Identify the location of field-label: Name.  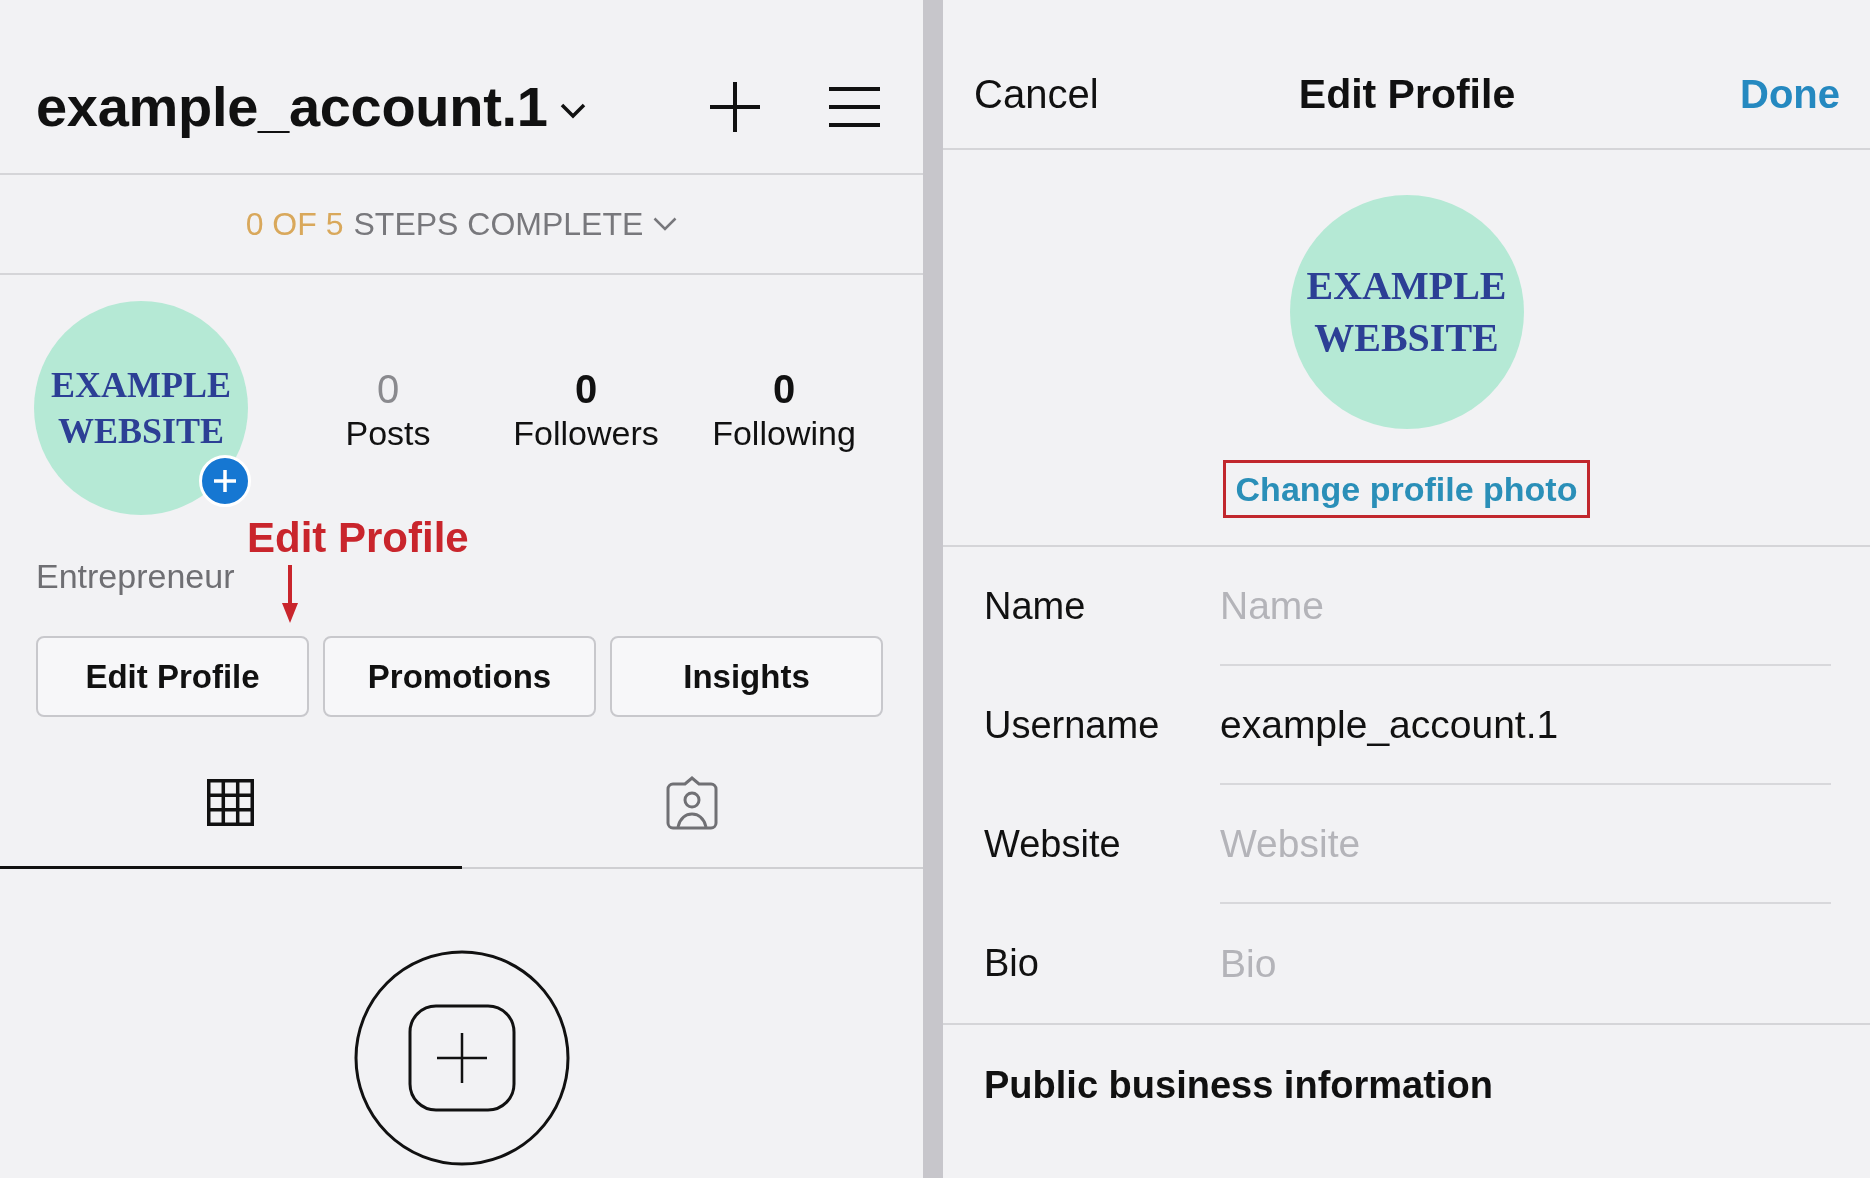
(1035, 606).